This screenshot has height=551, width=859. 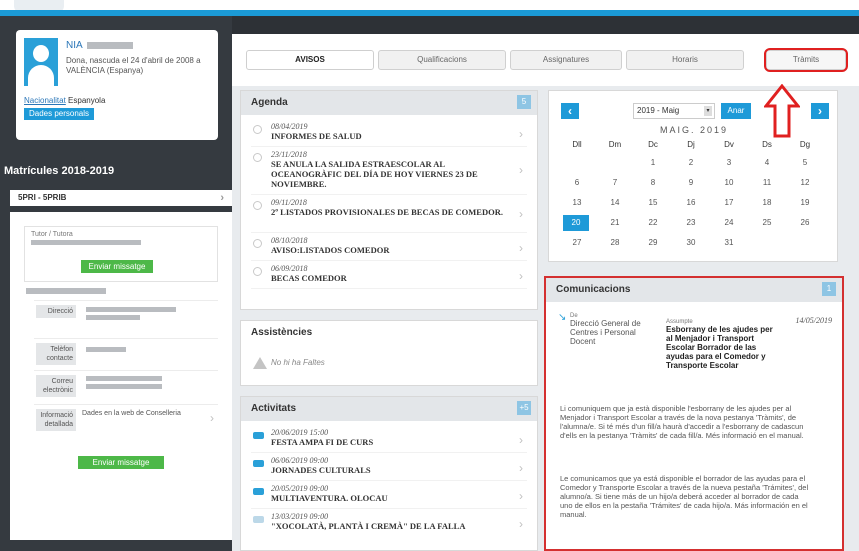 I want to click on comunicacions-title-text: Comunicacions, so click(x=593, y=289).